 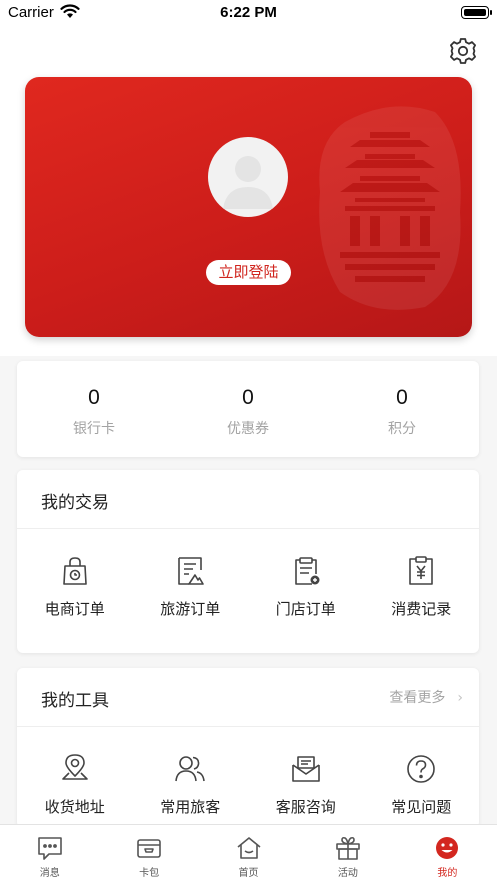 I want to click on gift-icon, so click(x=348, y=848).